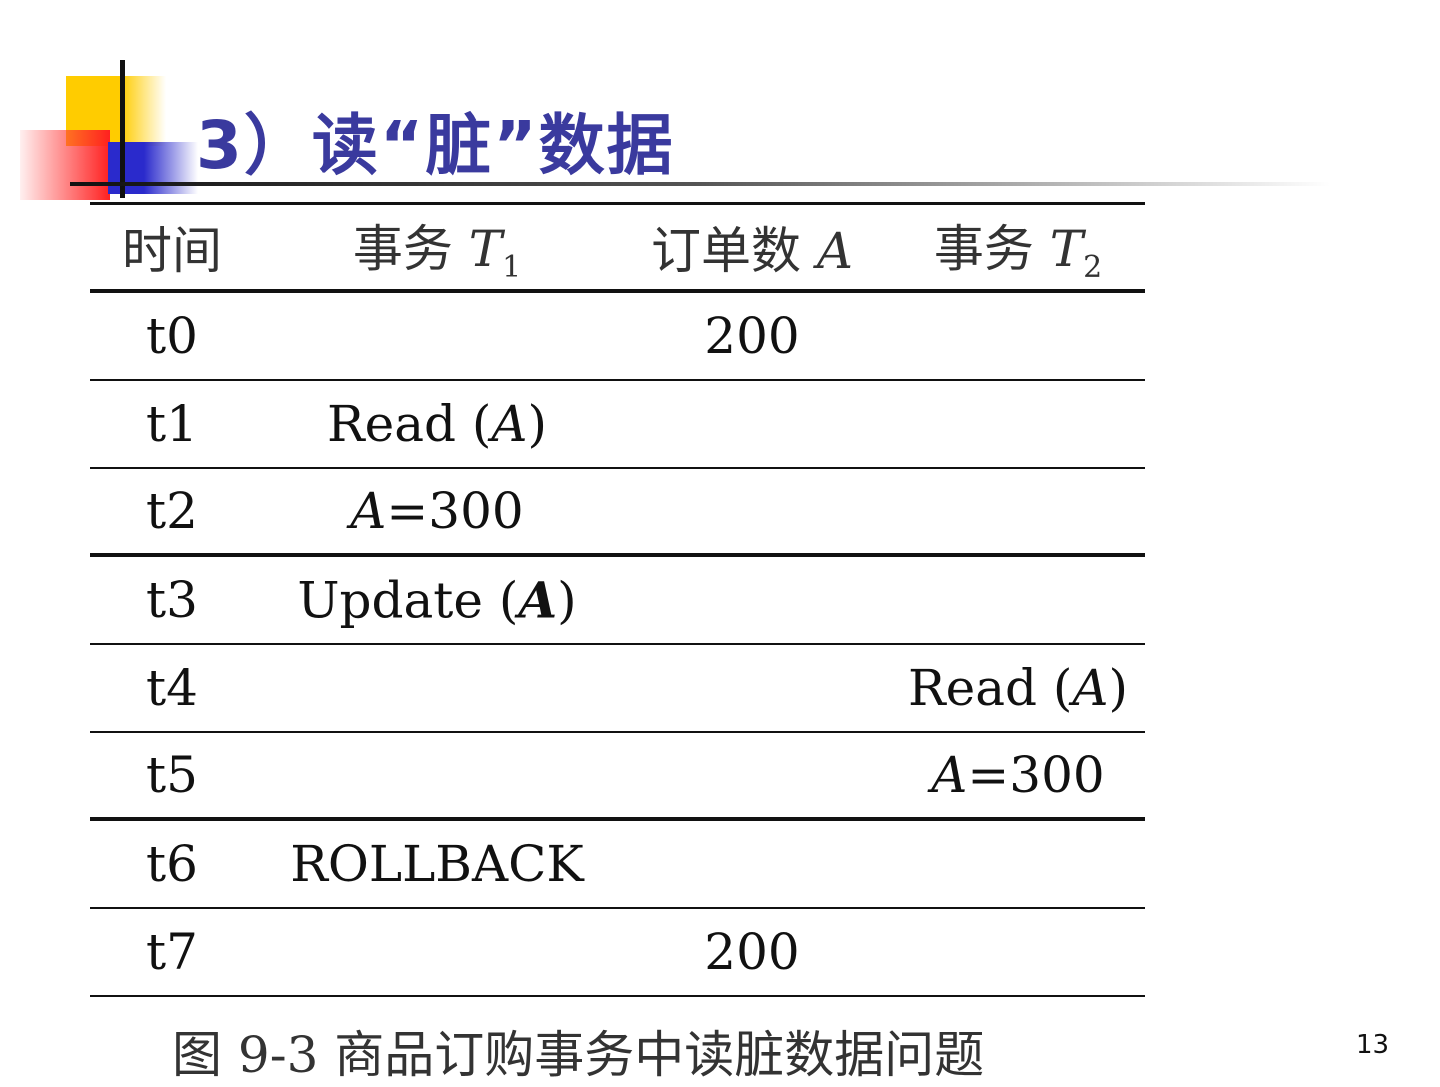 This screenshot has height=1087, width=1440. I want to click on column-header: 事务 T2, so click(1018, 247).